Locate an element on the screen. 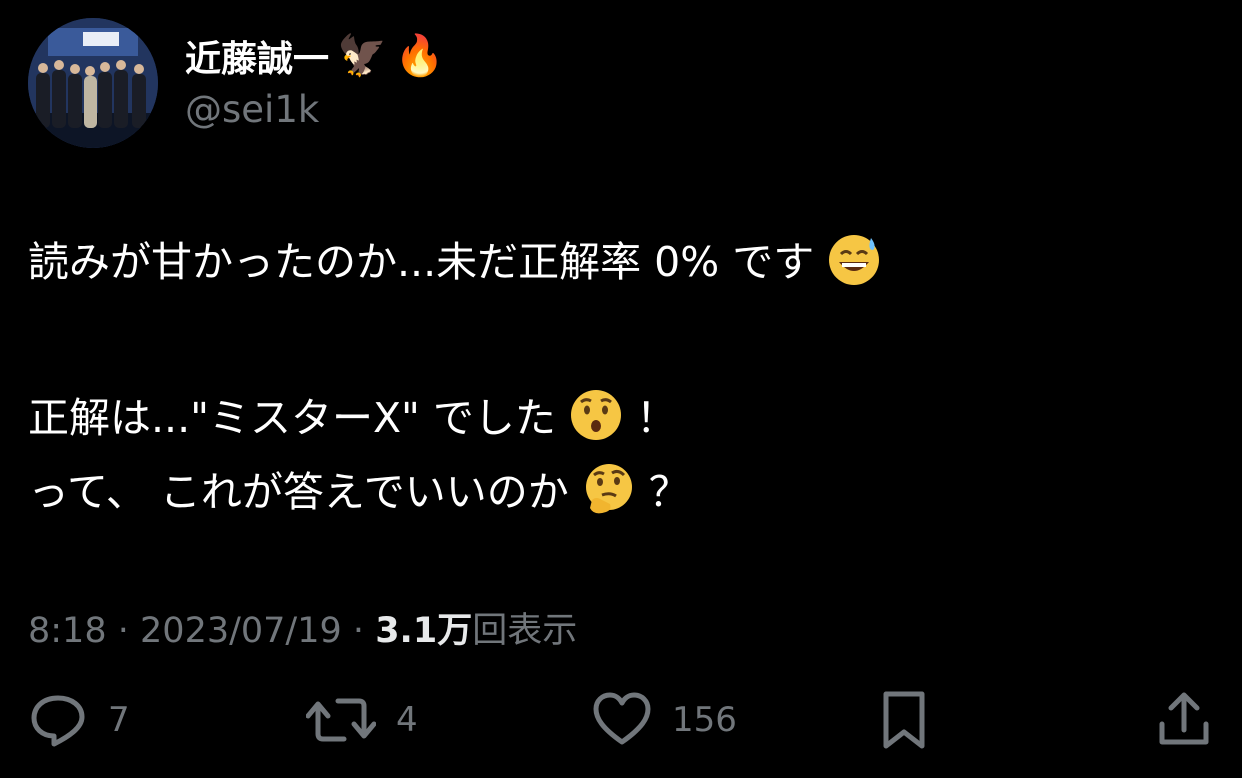 The width and height of the screenshot is (1242, 778). user-handle: @sei1k is located at coordinates (252, 109).